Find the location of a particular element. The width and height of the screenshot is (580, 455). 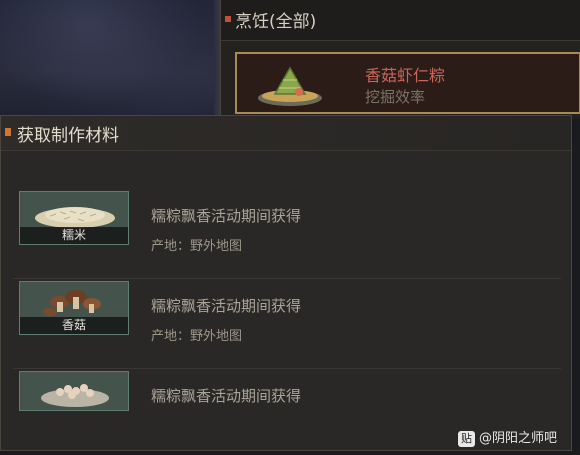

recipe-card: 香菇虾仁粽 挖掘效率 is located at coordinates (407, 83).